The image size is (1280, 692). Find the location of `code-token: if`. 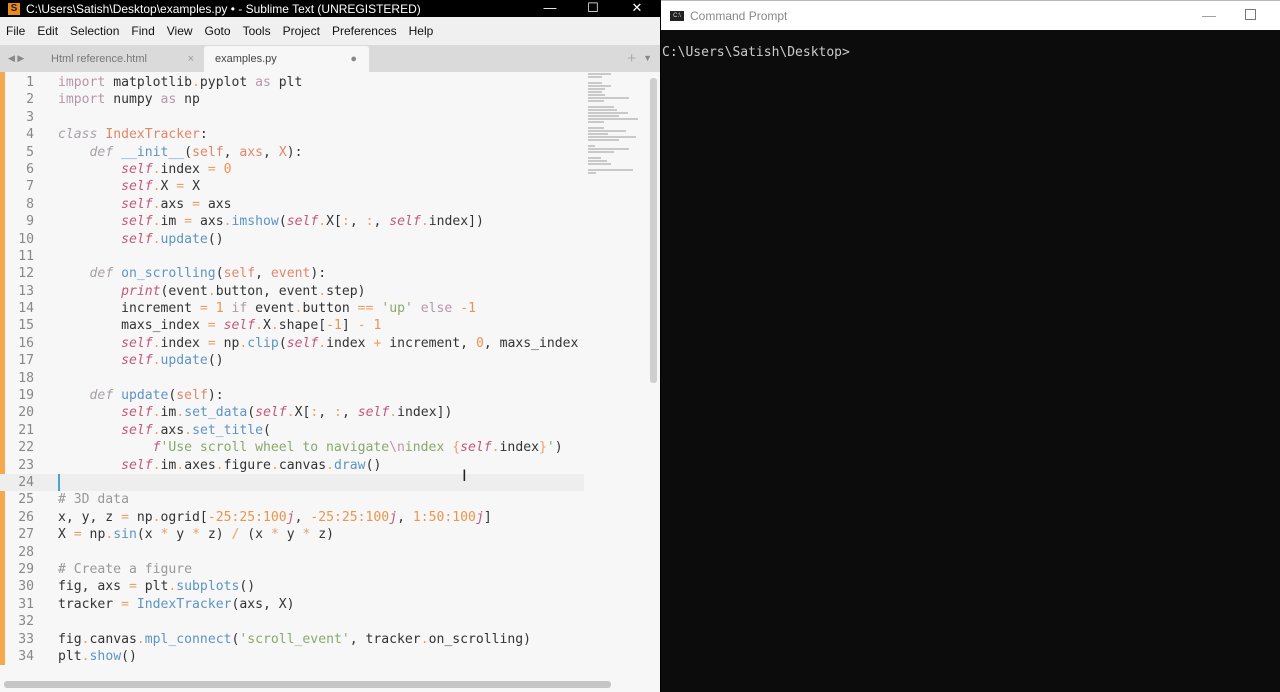

code-token: if is located at coordinates (239, 309).